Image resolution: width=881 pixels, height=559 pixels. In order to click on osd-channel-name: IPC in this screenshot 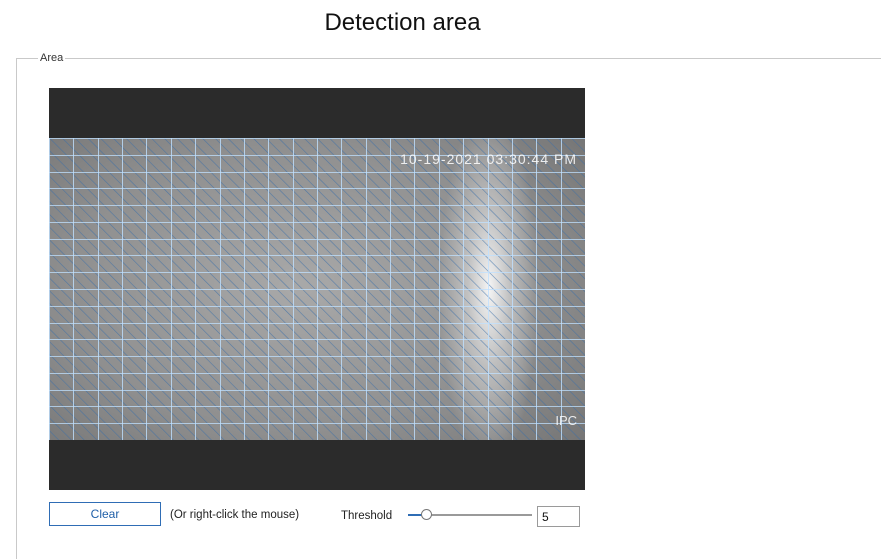, I will do `click(566, 420)`.